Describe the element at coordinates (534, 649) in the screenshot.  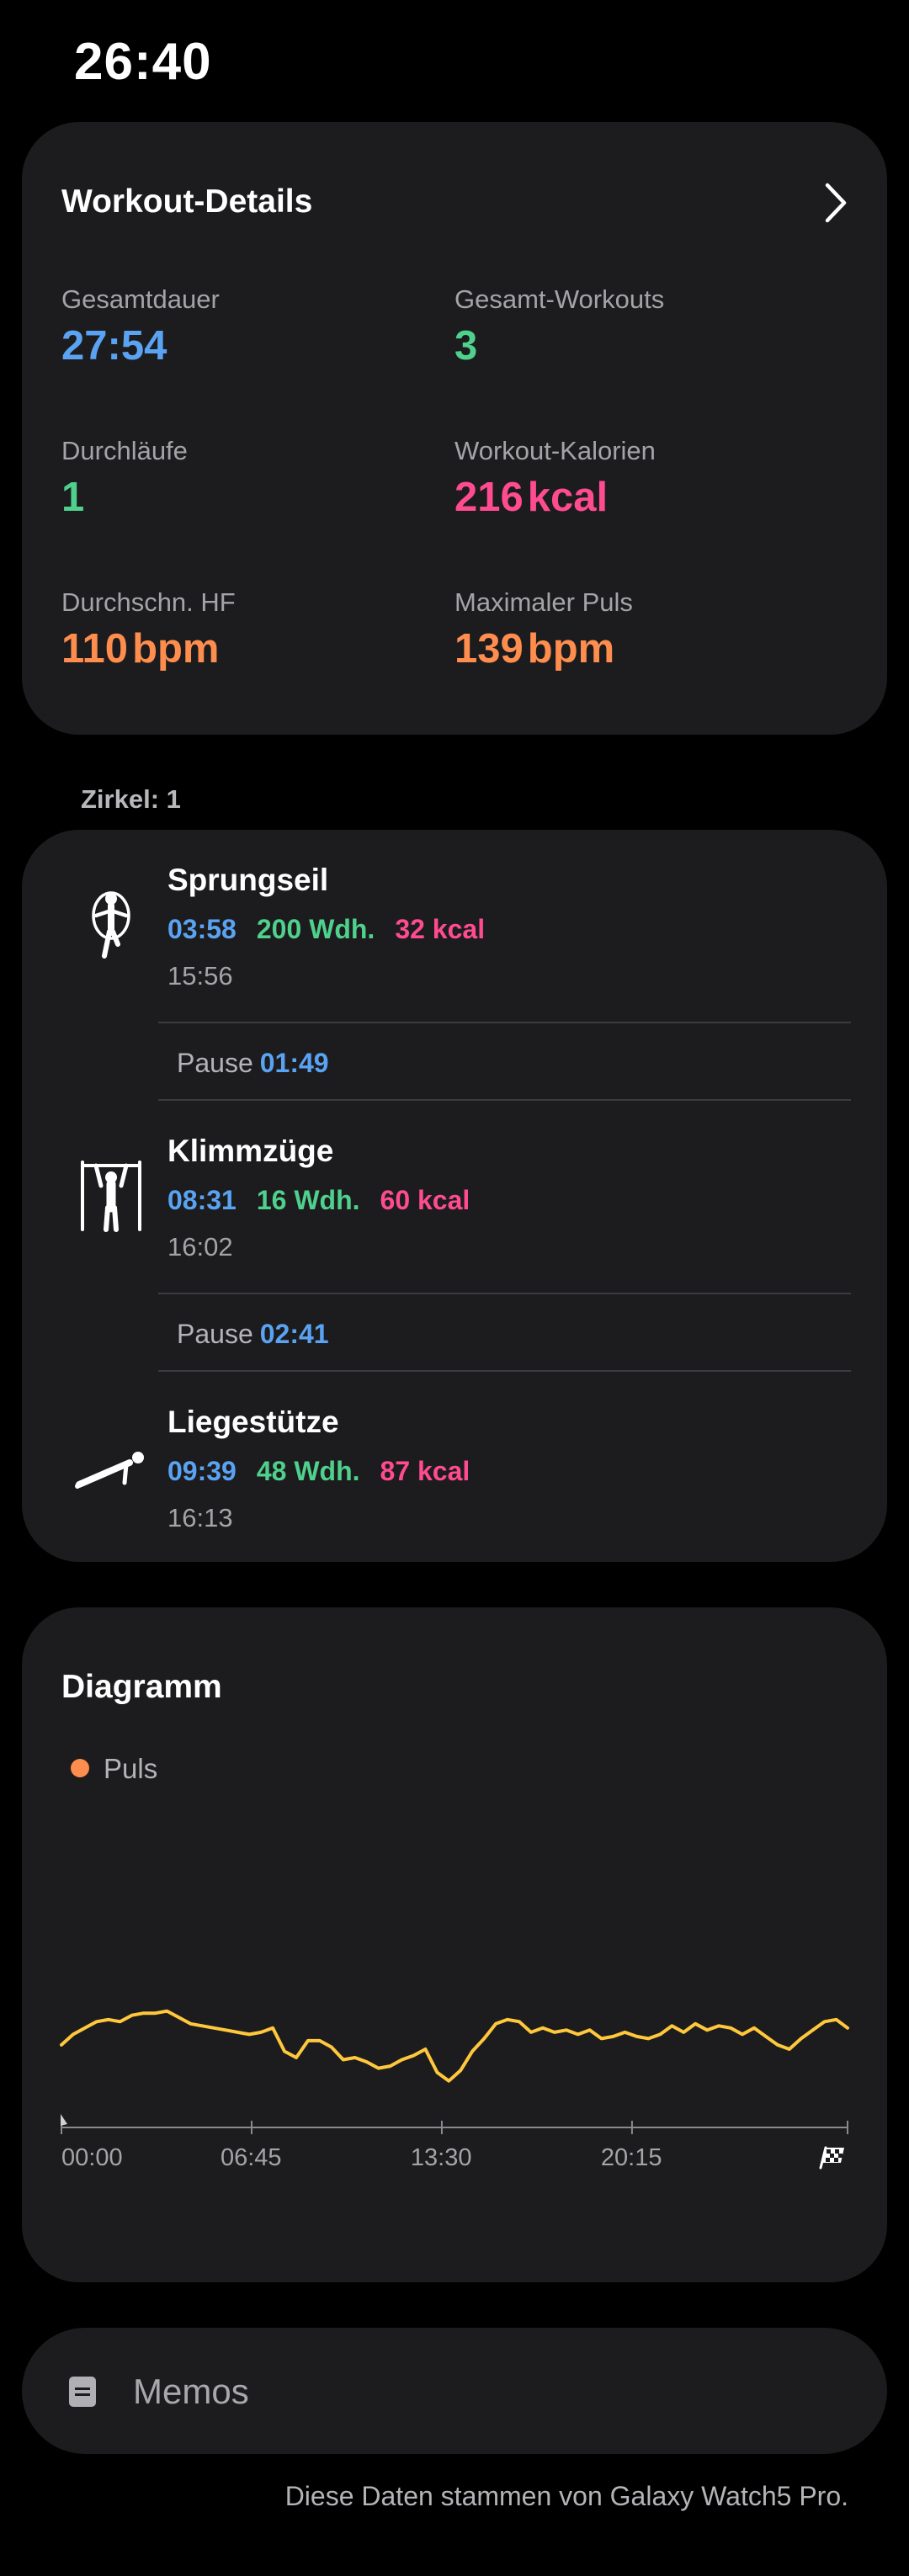
I see `max-hr-value: 139 bpm` at that location.